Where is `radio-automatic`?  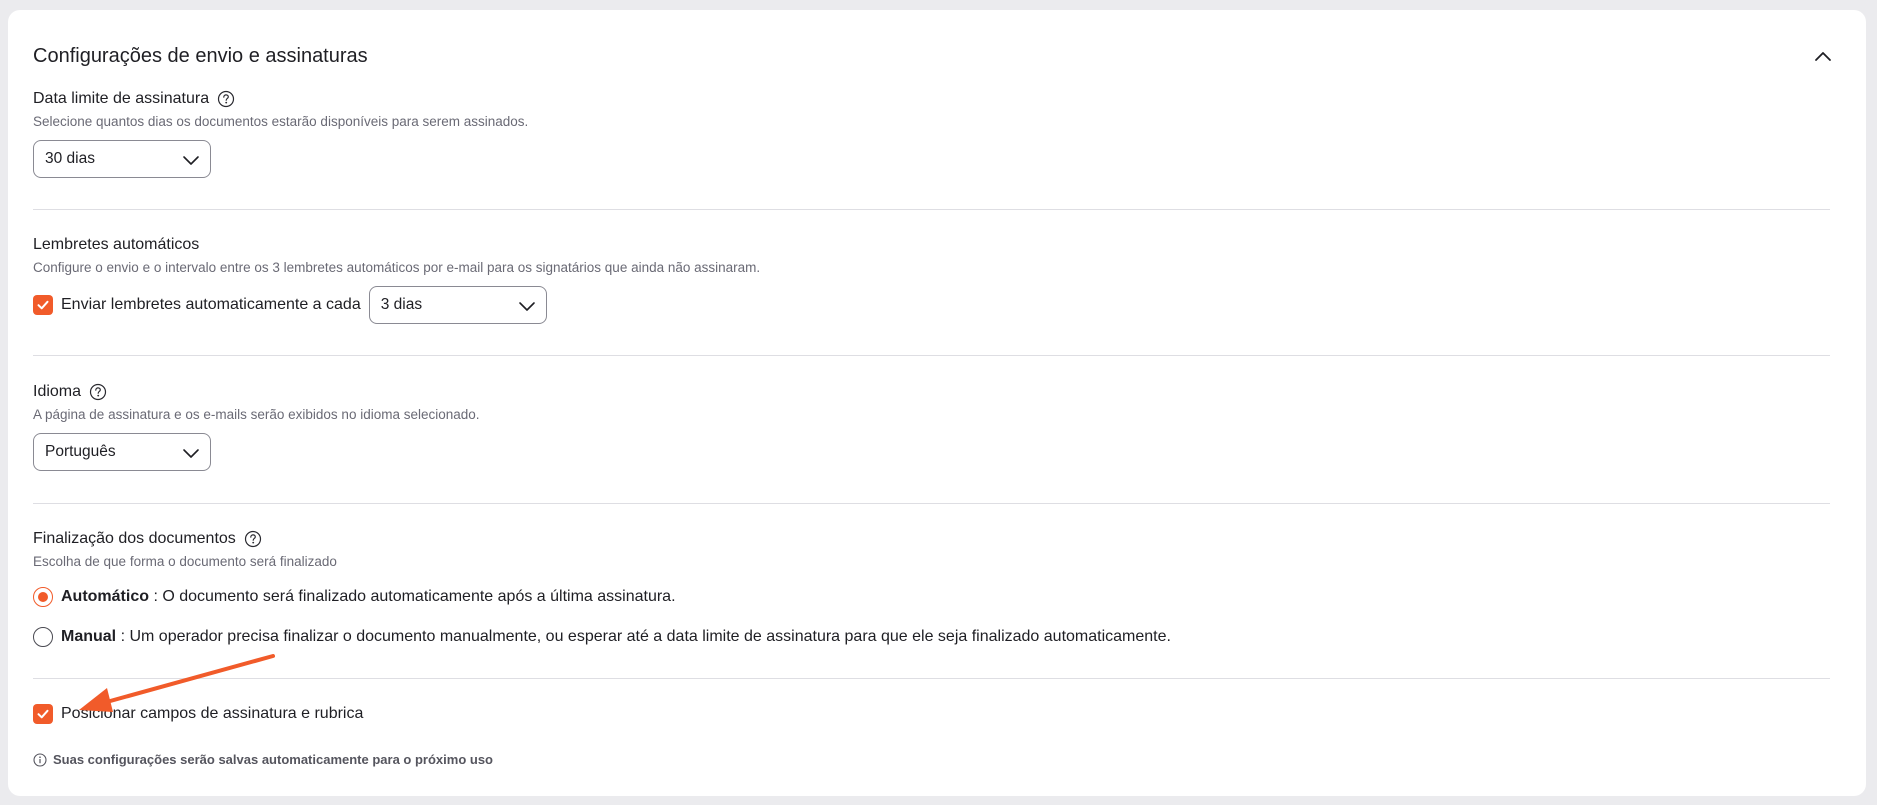
radio-automatic is located at coordinates (43, 597).